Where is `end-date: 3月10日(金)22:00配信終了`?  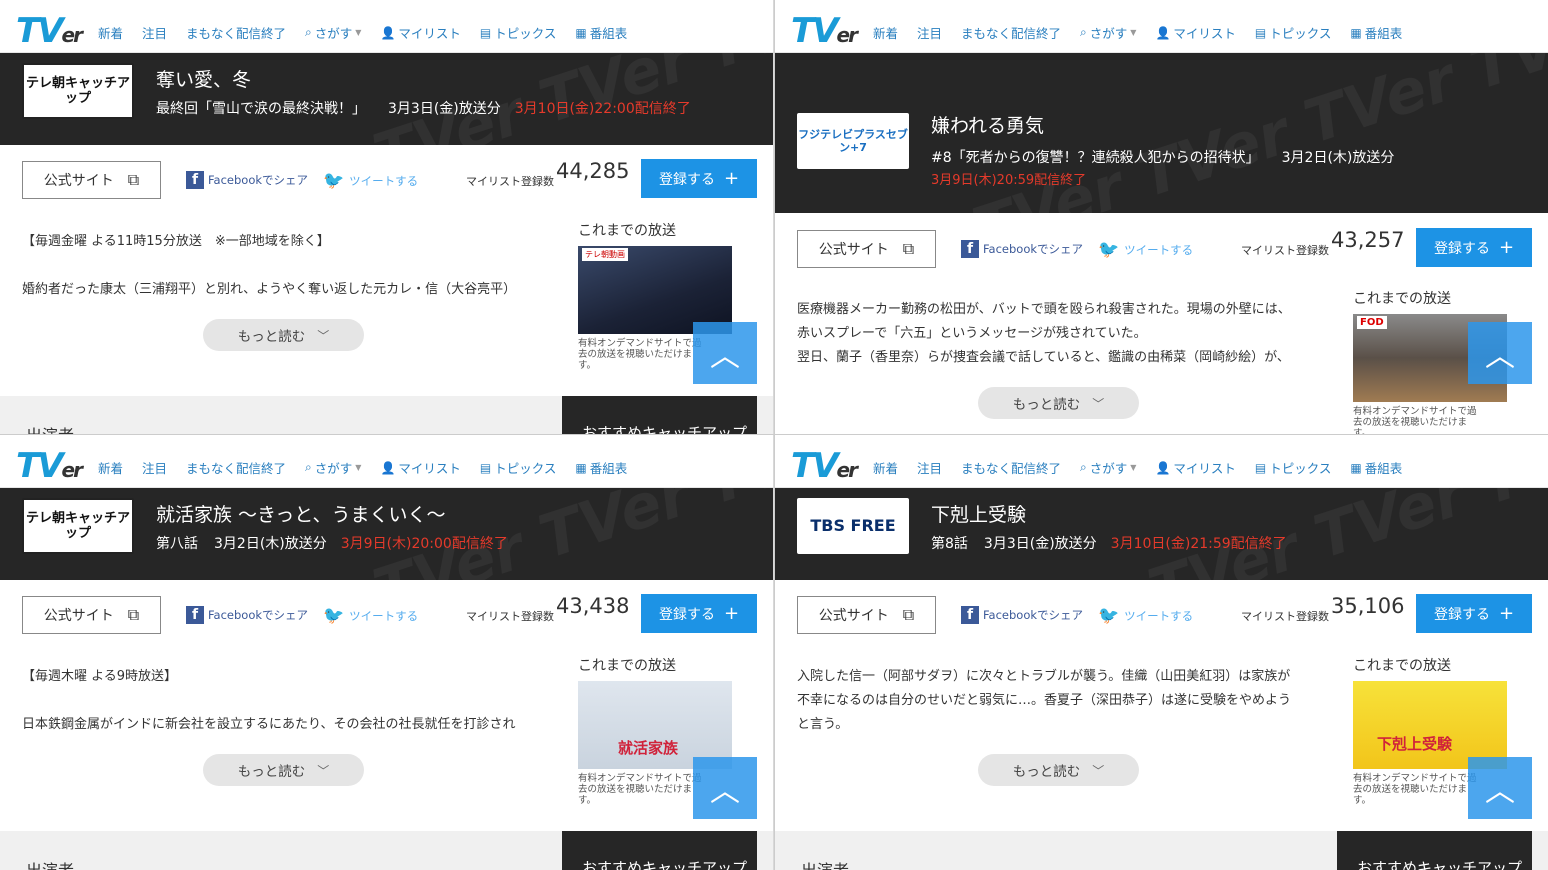
end-date: 3月10日(金)22:00配信終了 is located at coordinates (602, 109).